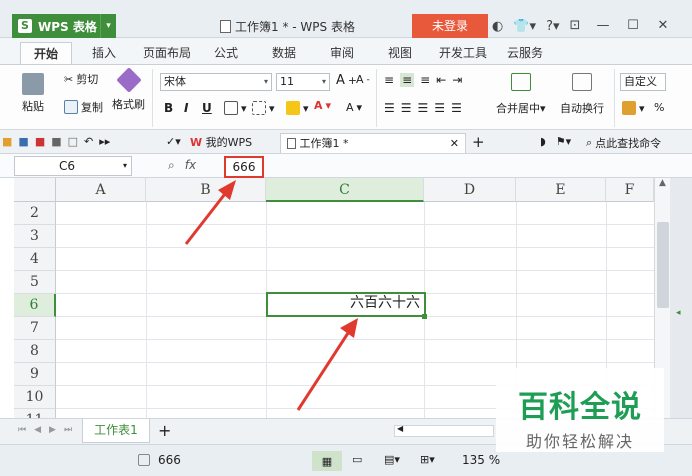 The height and width of the screenshot is (476, 692). Describe the element at coordinates (400, 53) in the screenshot. I see `tab-view: 视图` at that location.